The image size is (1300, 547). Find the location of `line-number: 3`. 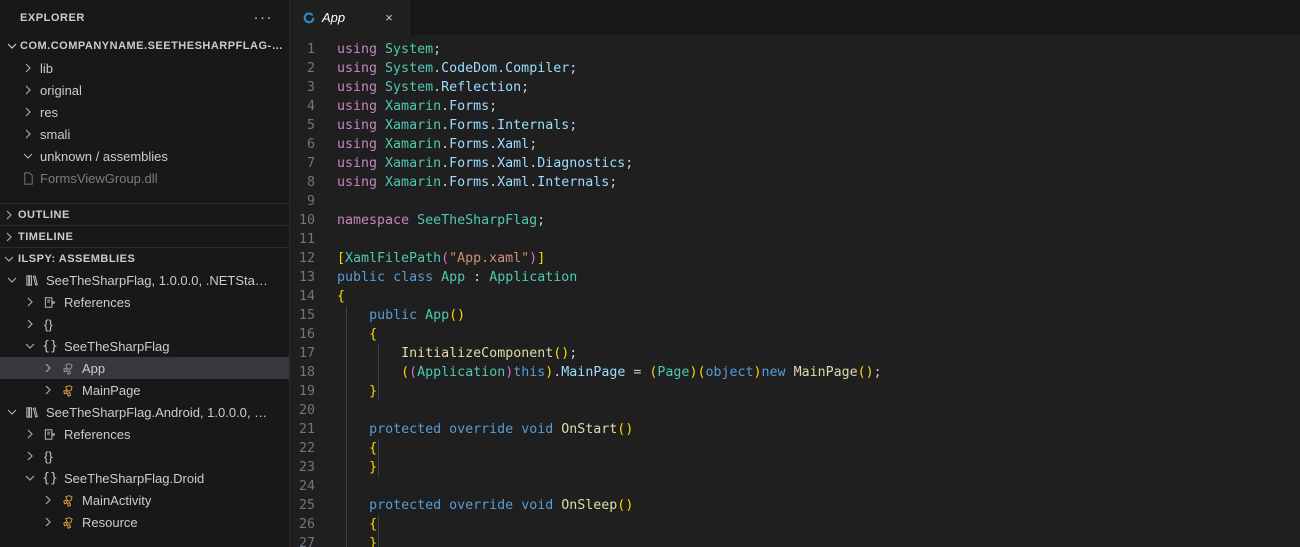

line-number: 3 is located at coordinates (310, 87).